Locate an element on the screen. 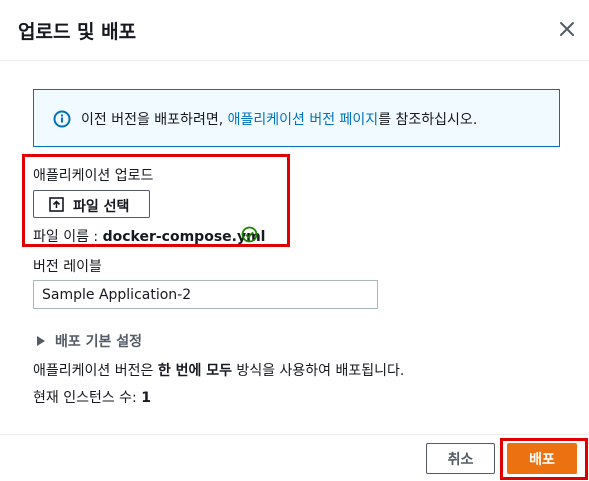 This screenshot has width=589, height=481. info-text: 이전 버전을 배포하려면, 애플리케이션 버전 페이지를 참조하십시오. is located at coordinates (279, 119).